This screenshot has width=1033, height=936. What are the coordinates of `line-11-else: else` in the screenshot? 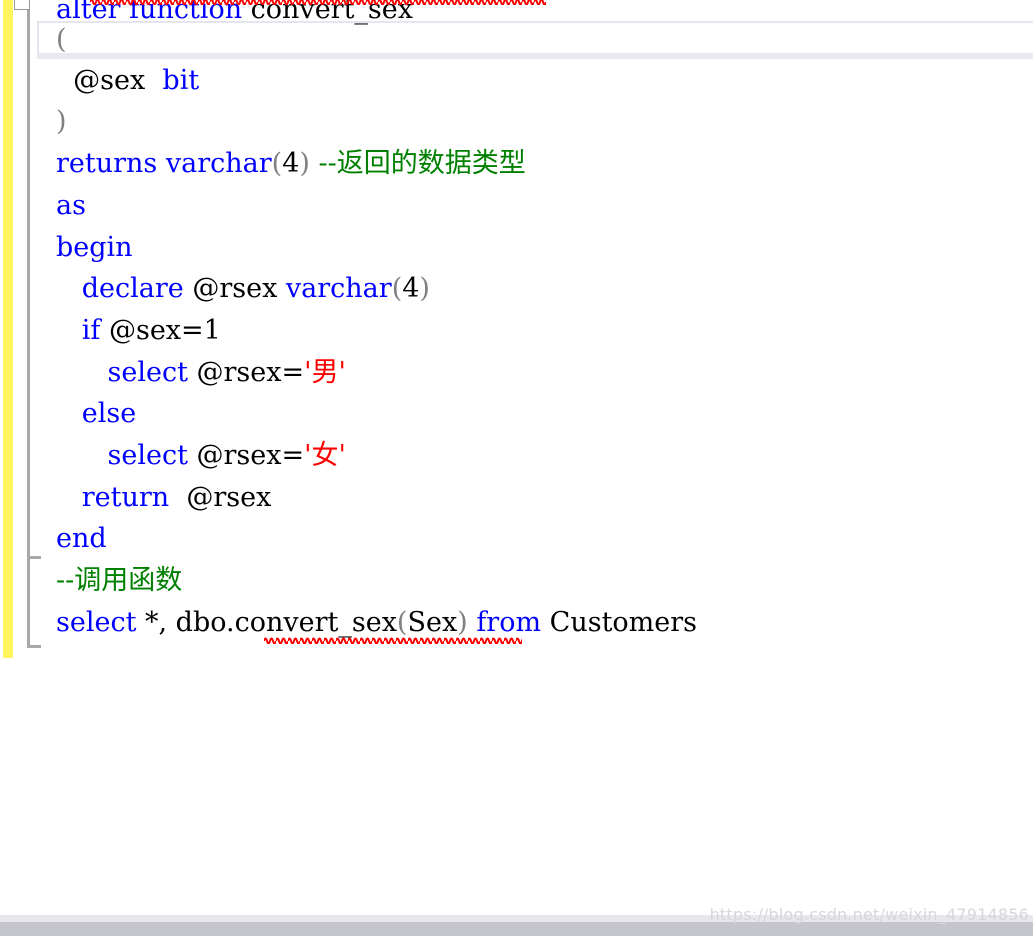 It's located at (96, 414).